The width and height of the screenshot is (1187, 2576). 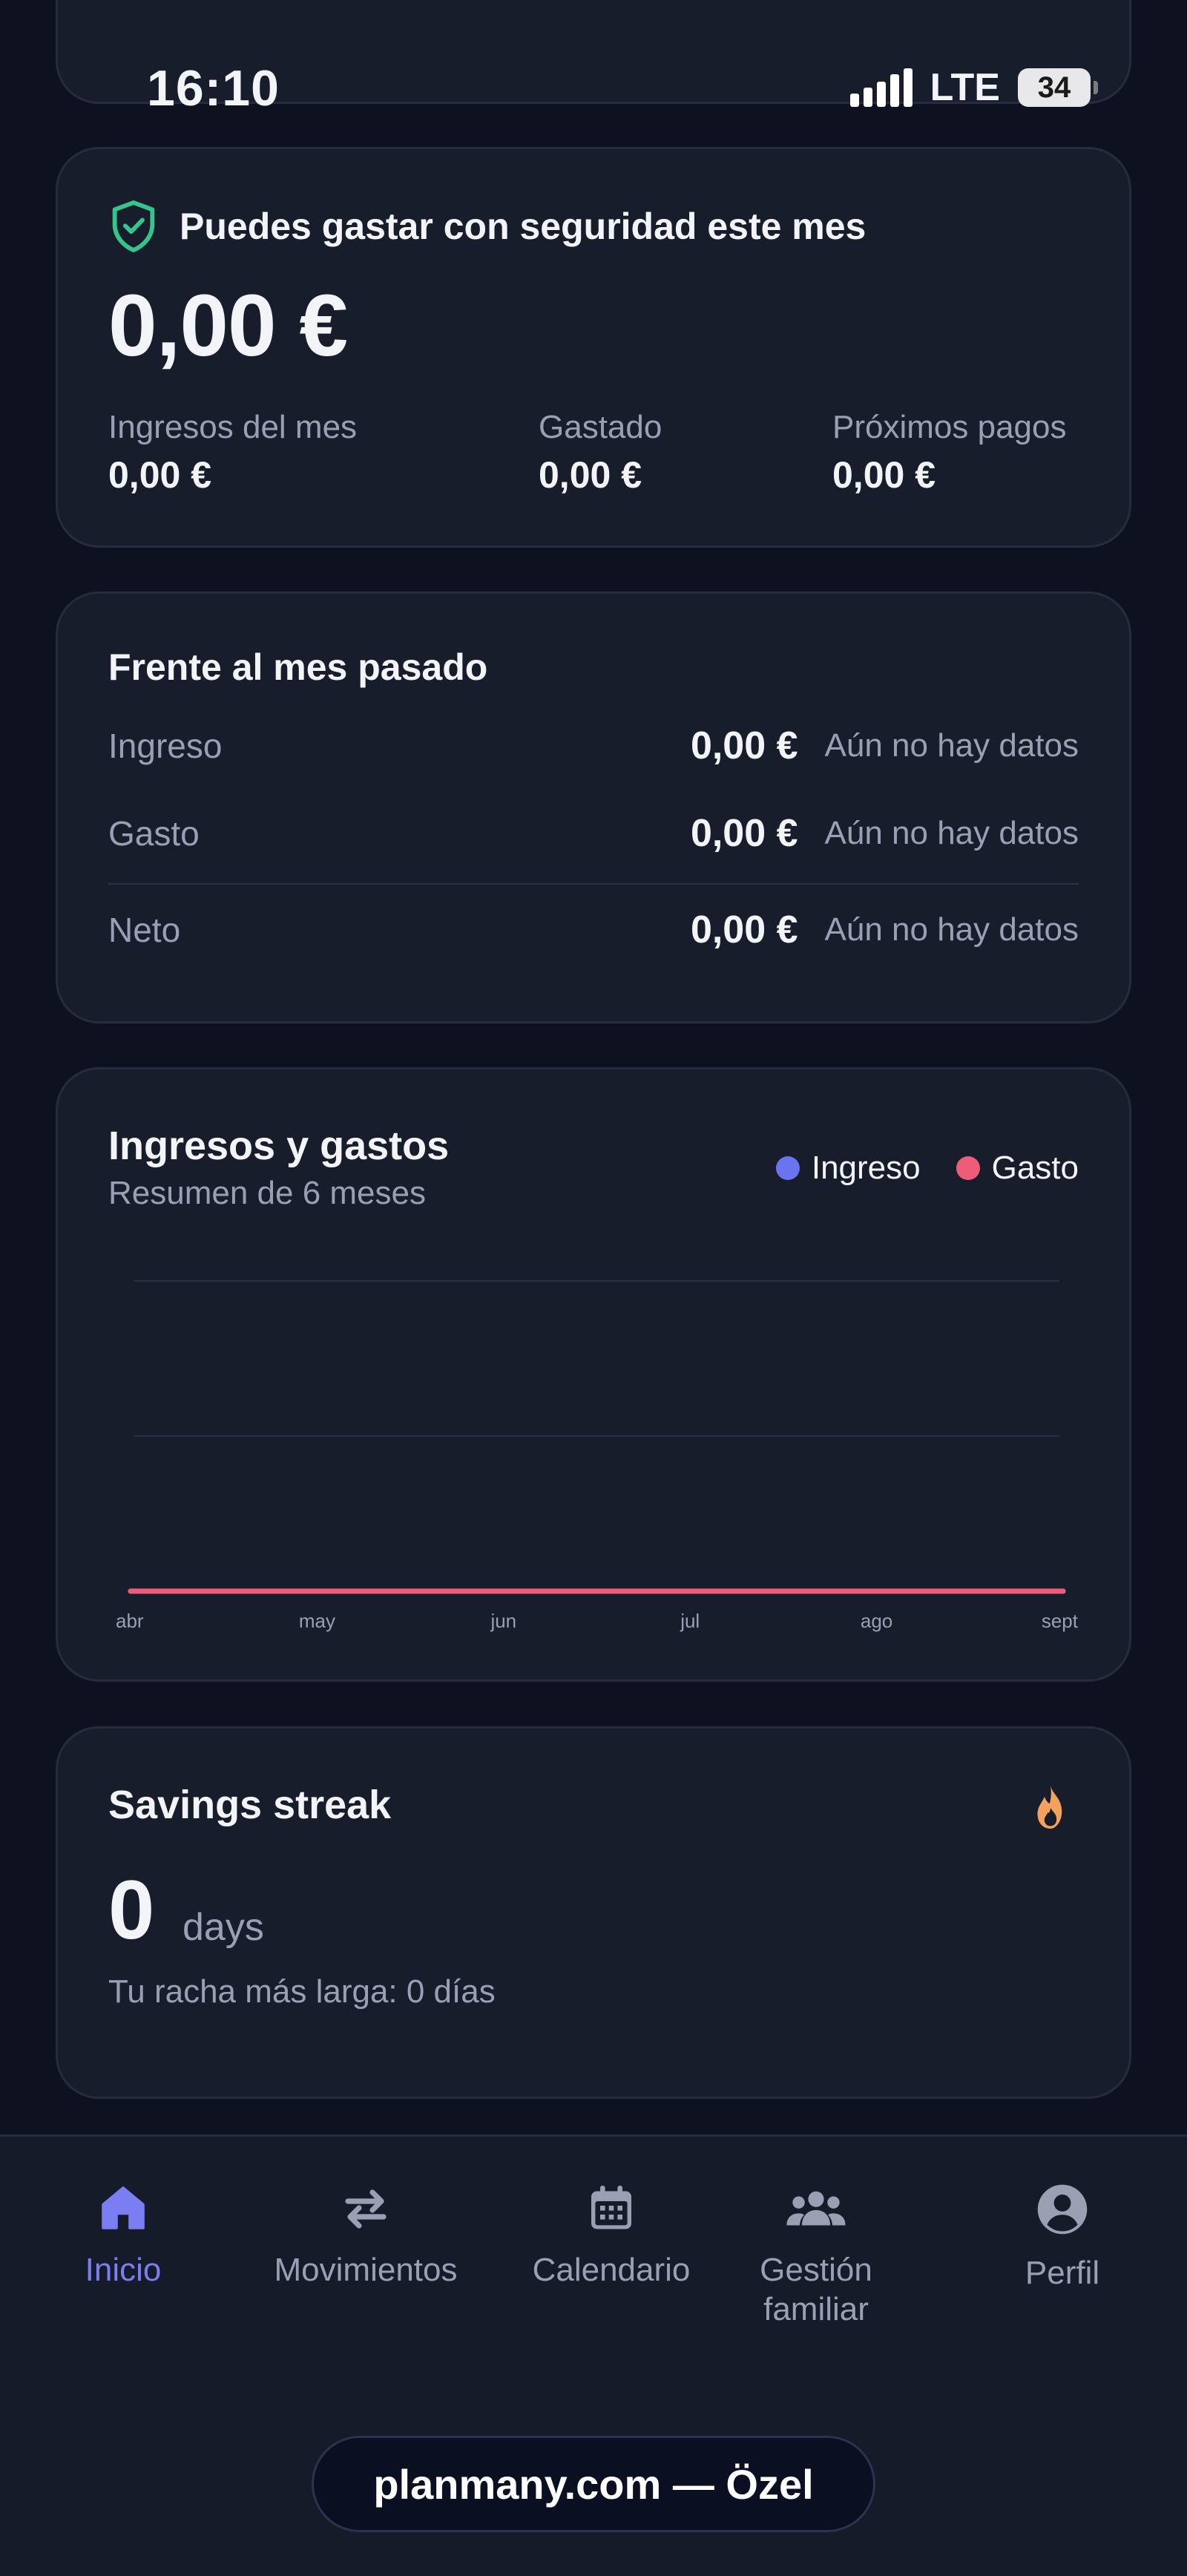 I want to click on stat-income: Ingresos del mes 0,00 €, so click(x=232, y=452).